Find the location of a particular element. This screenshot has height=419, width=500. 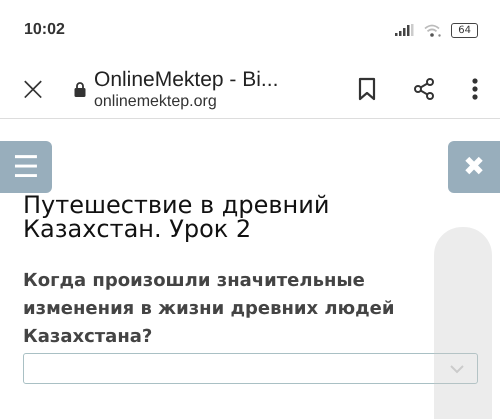

menu-button: ☰ is located at coordinates (26, 167).